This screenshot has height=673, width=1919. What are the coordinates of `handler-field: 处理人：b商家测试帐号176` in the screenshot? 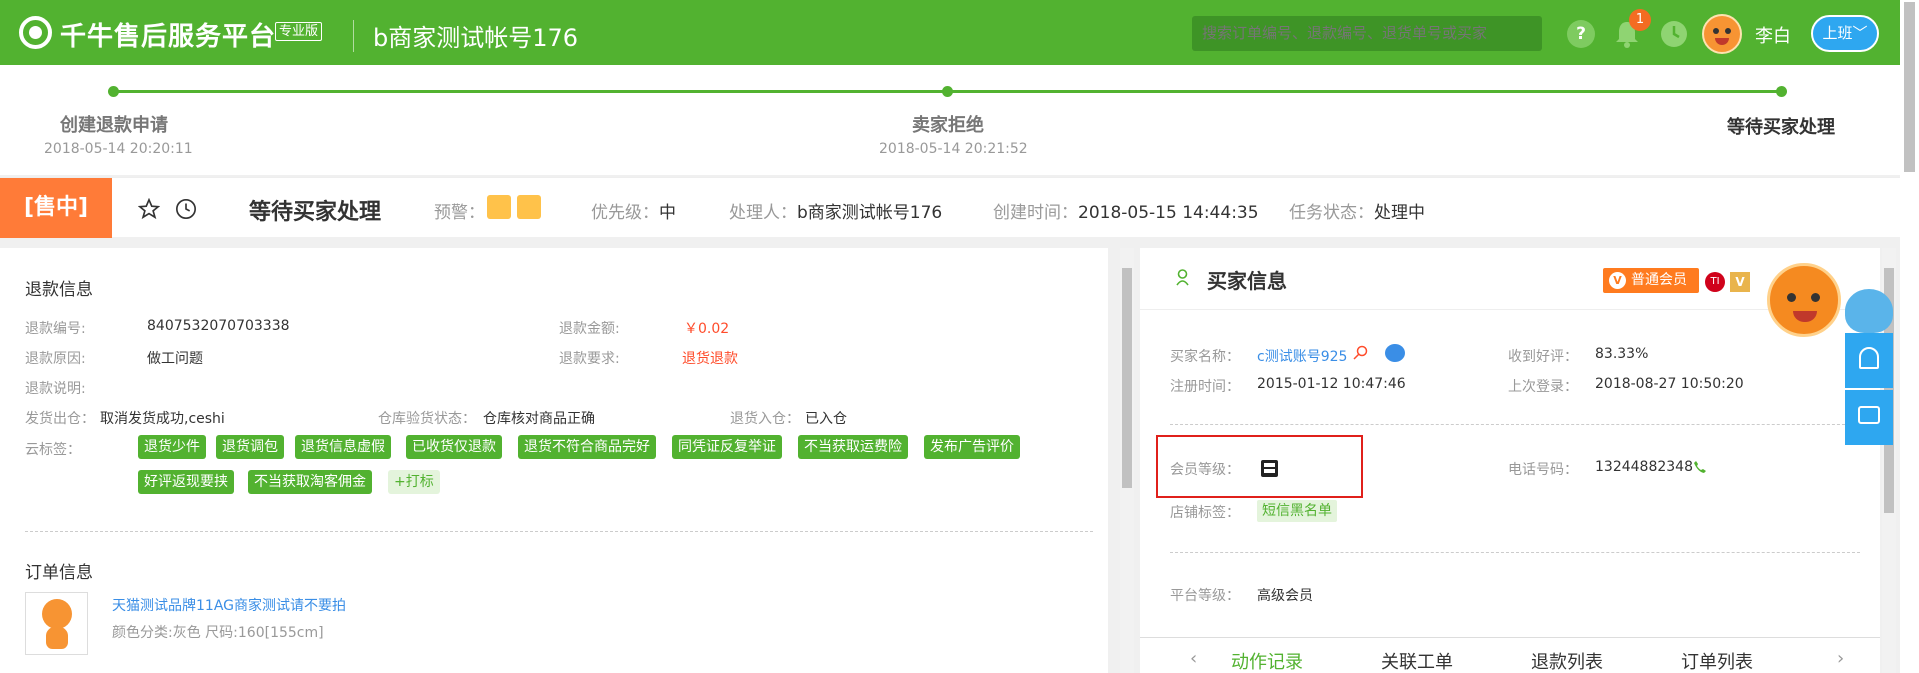 It's located at (836, 213).